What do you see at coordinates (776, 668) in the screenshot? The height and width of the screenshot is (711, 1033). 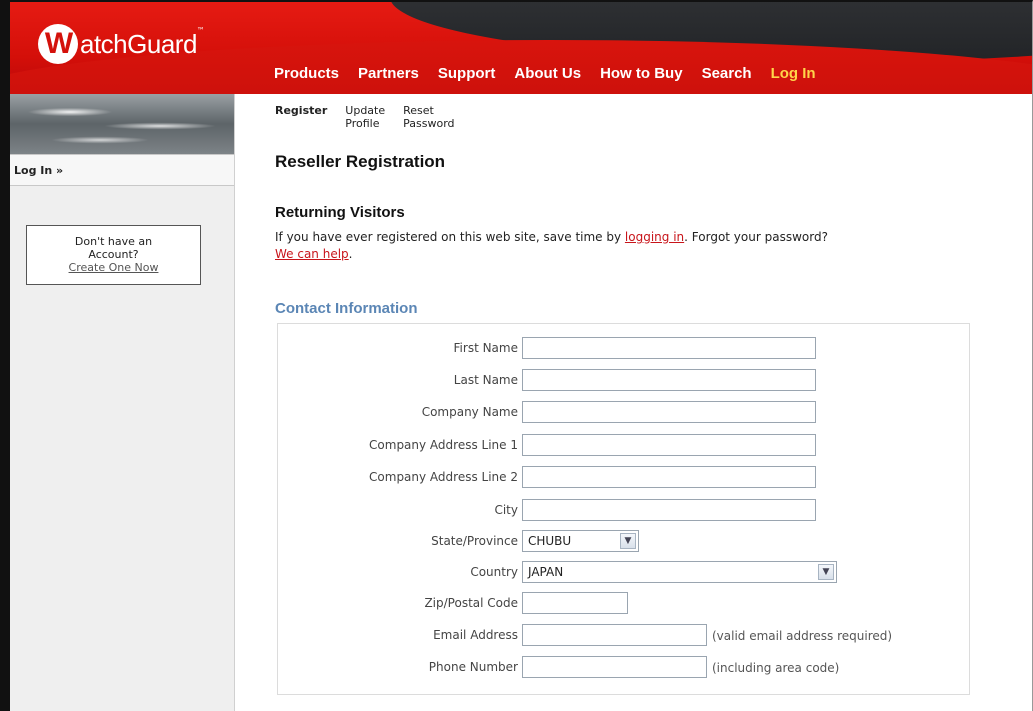 I see `phone-hint: (including area code)` at bounding box center [776, 668].